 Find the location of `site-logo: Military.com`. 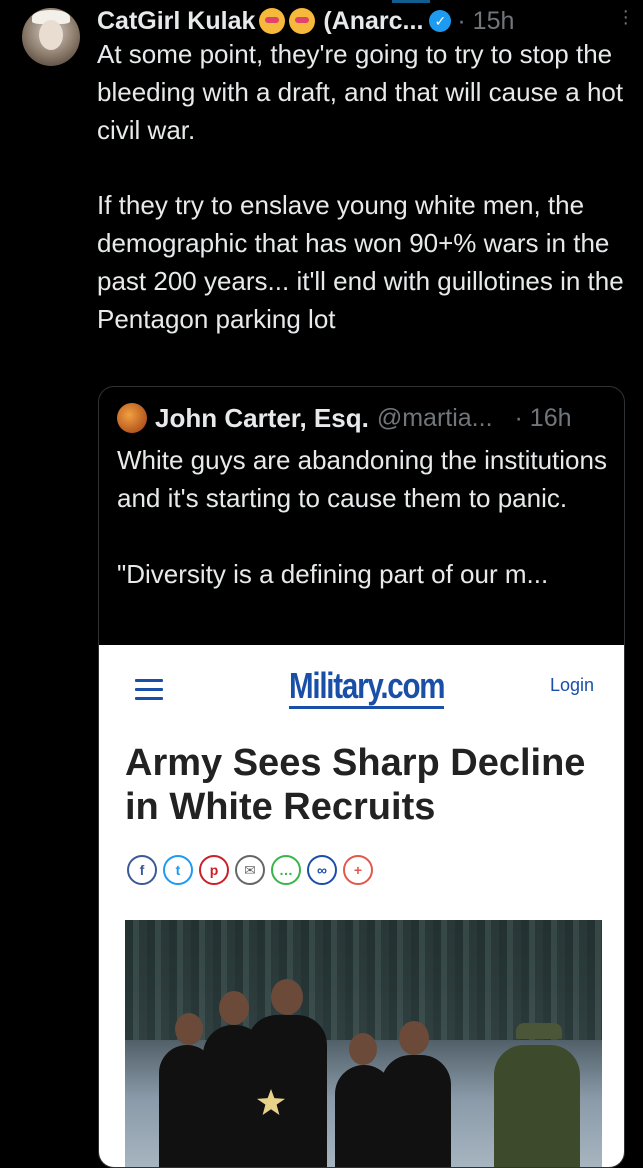

site-logo: Military.com is located at coordinates (367, 688).